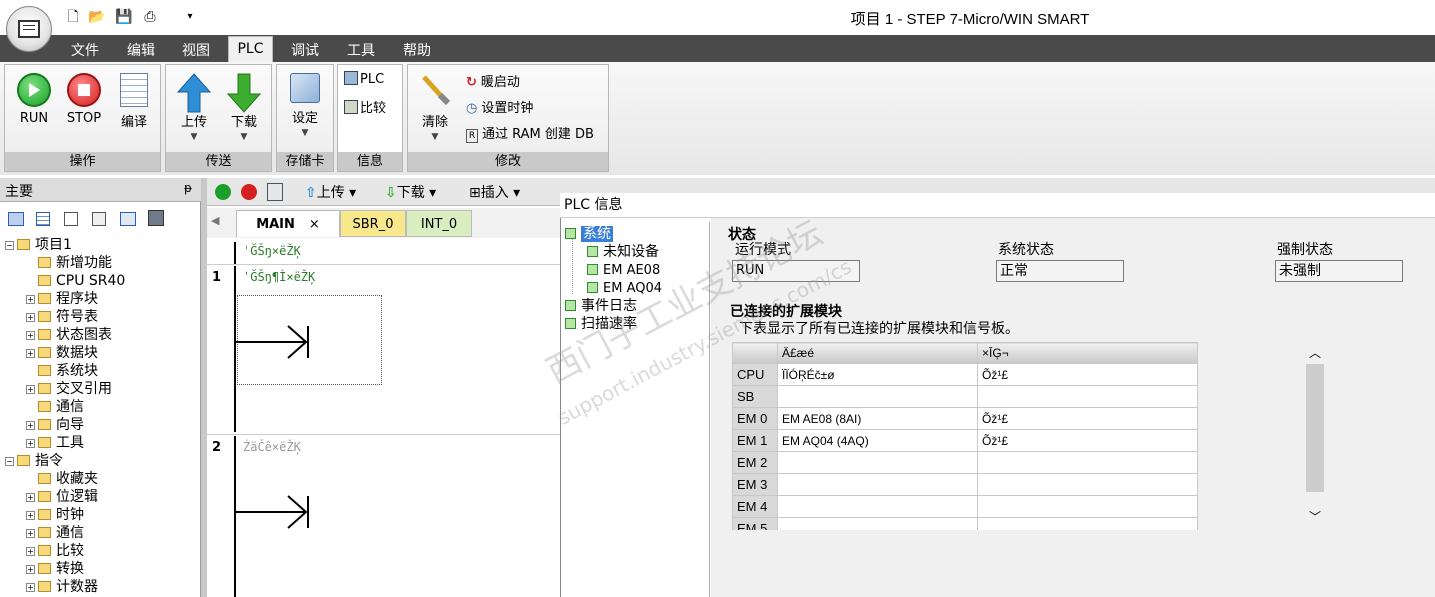 This screenshot has height=597, width=1435. What do you see at coordinates (435, 106) in the screenshot?
I see `clear-button: 清除 ▼` at bounding box center [435, 106].